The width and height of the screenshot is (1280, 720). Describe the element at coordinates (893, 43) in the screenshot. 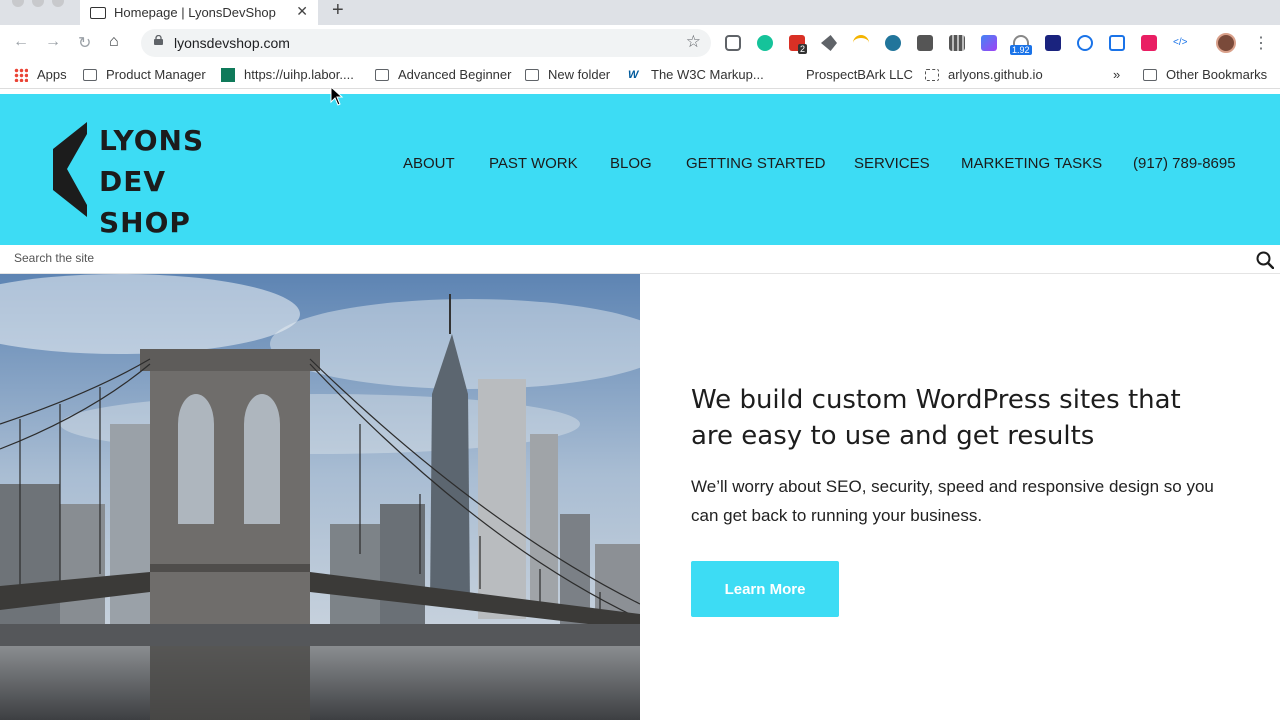

I see `wordpress-extension-icon` at that location.